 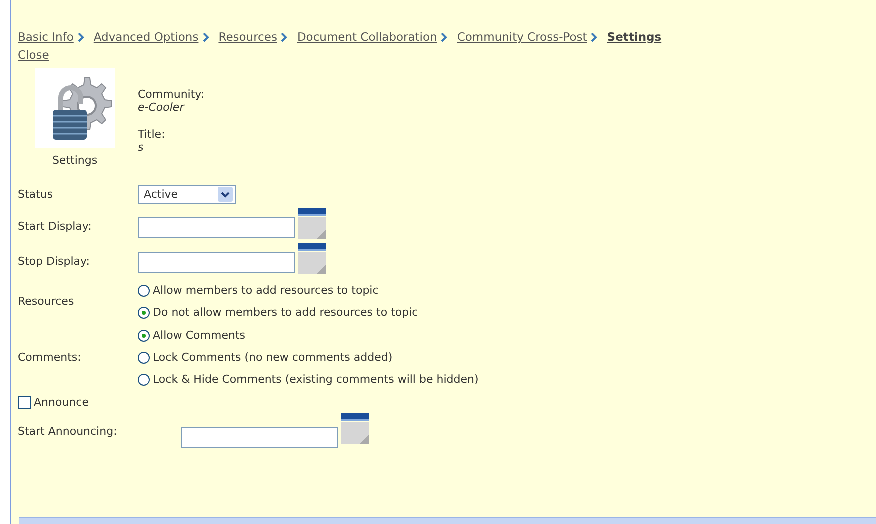 I want to click on gear-padlock-icon, so click(x=75, y=108).